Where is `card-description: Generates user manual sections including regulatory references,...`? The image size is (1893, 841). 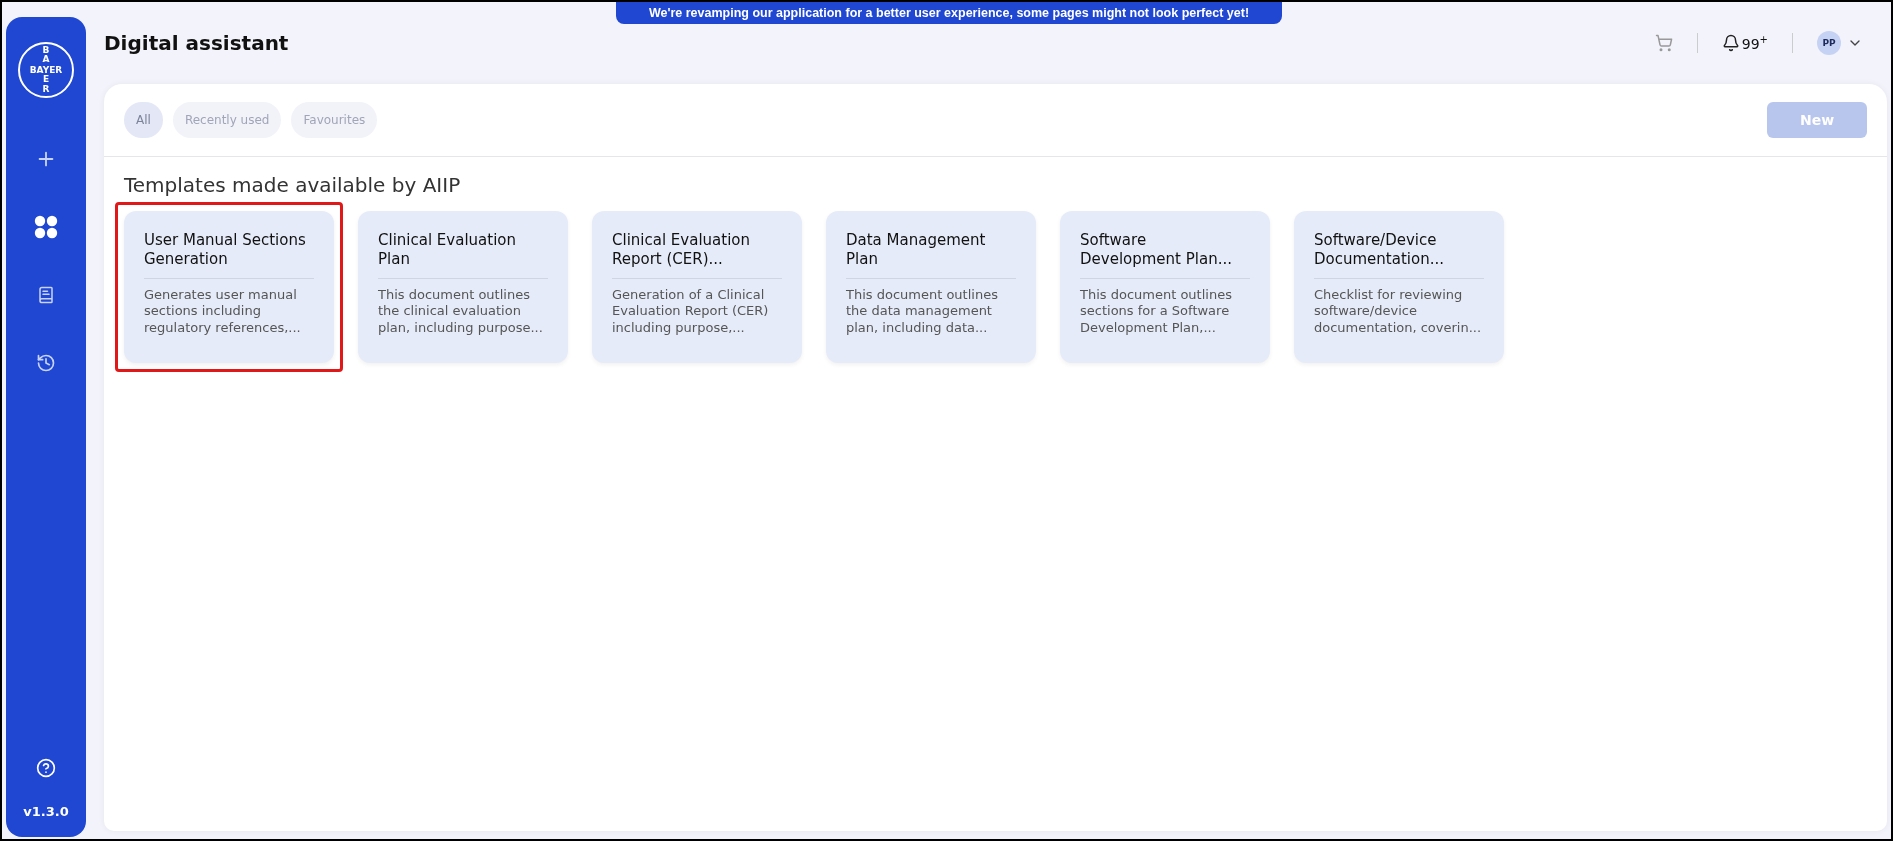 card-description: Generates user manual sections including regulatory references,... is located at coordinates (223, 312).